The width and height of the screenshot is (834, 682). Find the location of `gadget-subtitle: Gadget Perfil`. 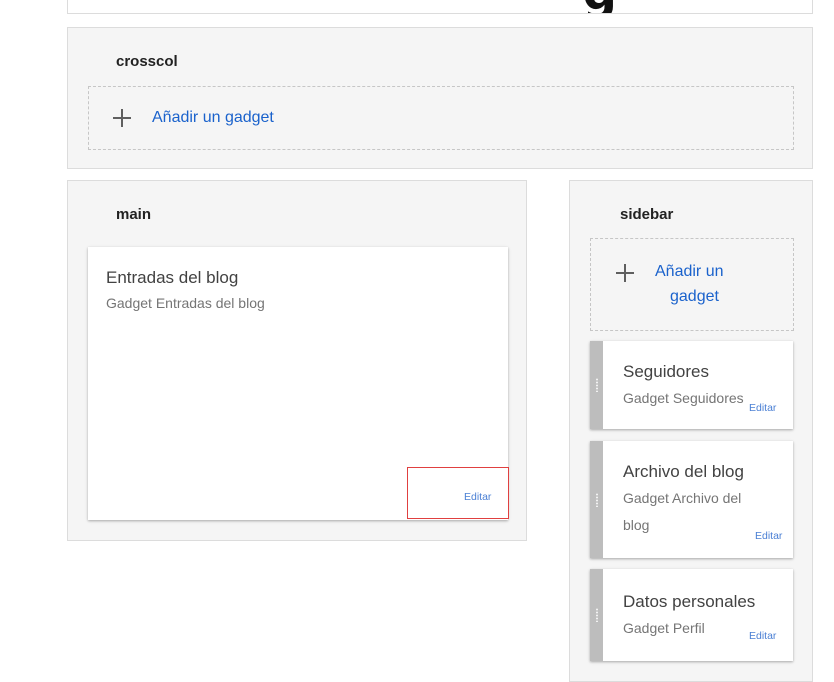

gadget-subtitle: Gadget Perfil is located at coordinates (664, 628).